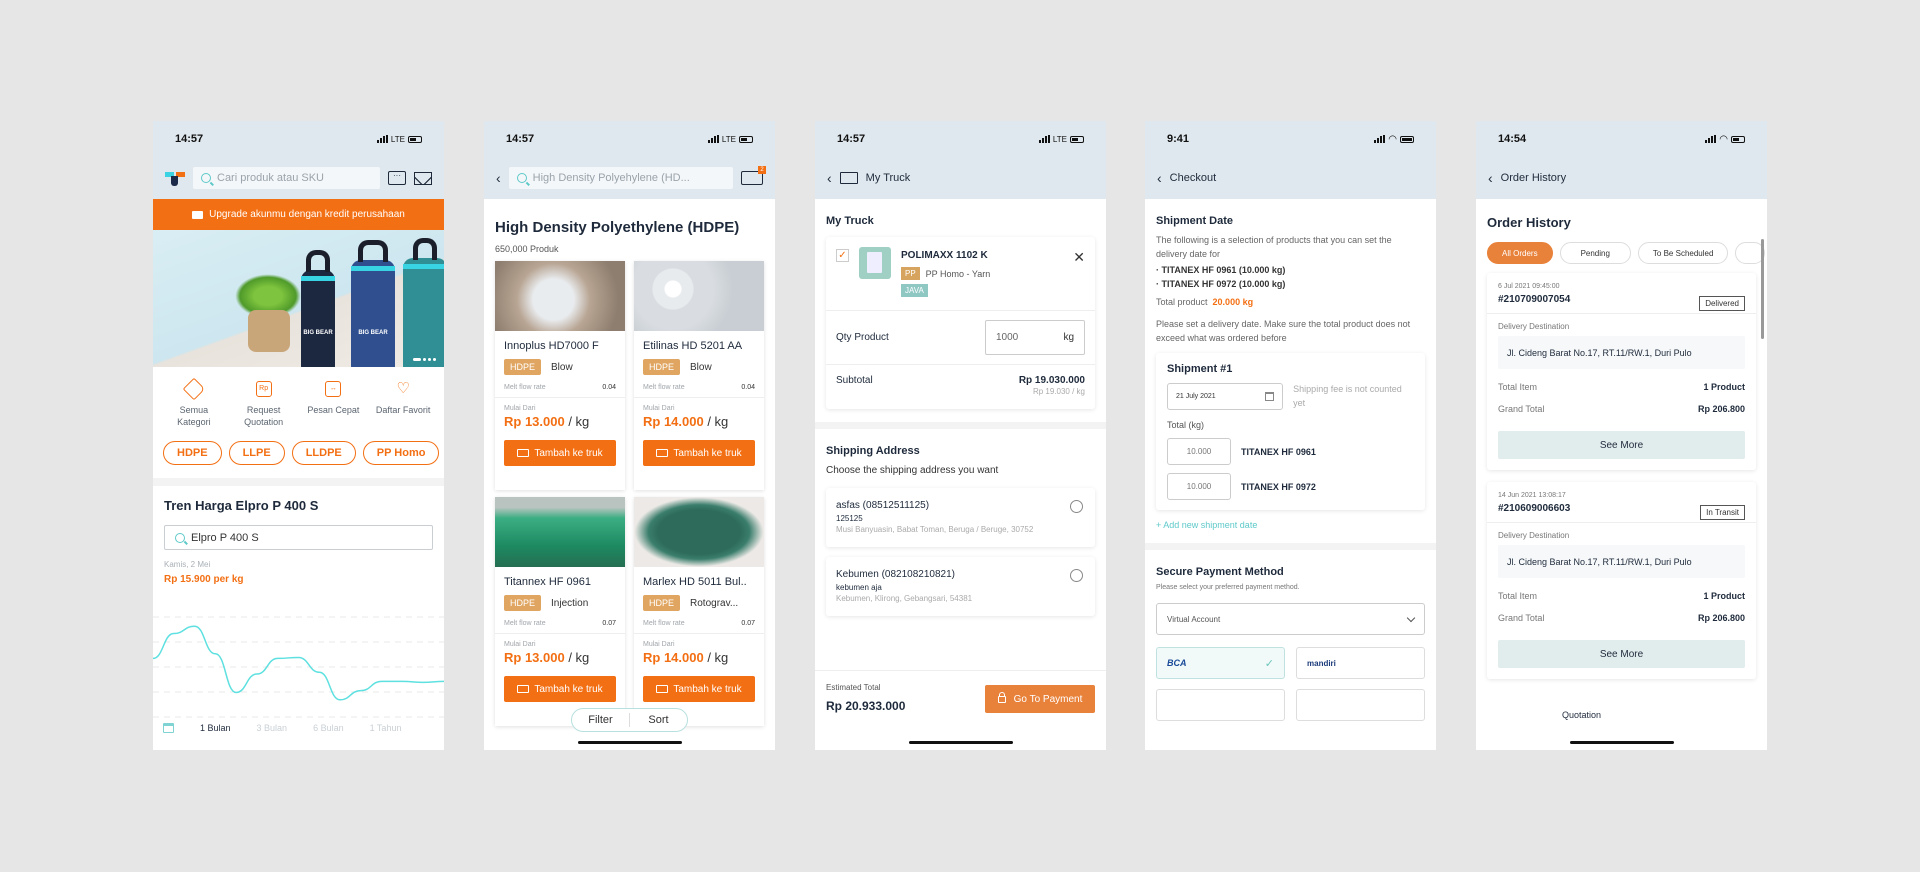  Describe the element at coordinates (298, 298) in the screenshot. I see `promo-banner: BIG BEAR BIG BEAR` at that location.